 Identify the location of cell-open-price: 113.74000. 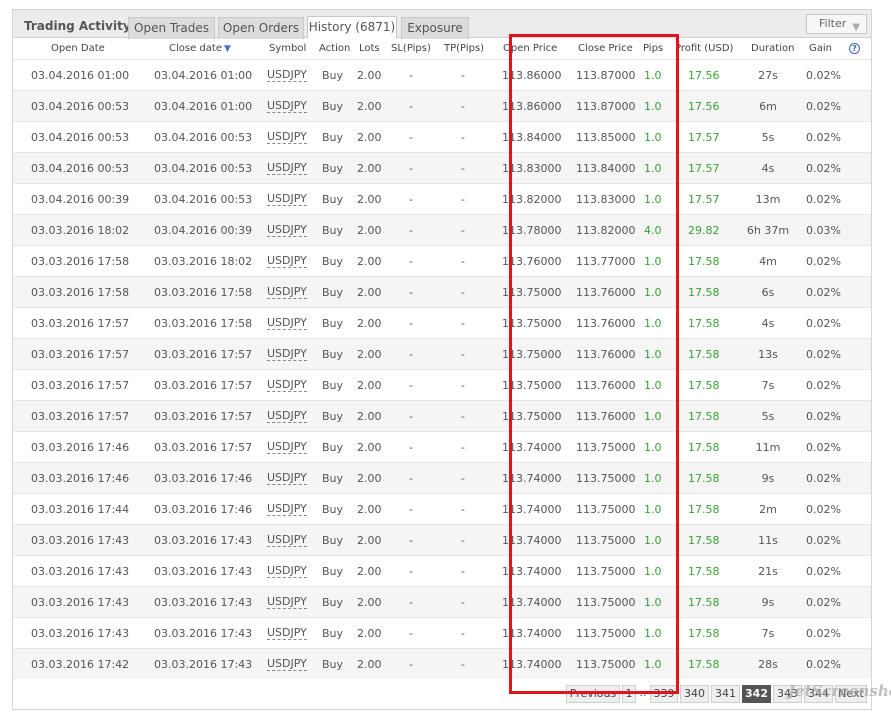
(532, 571).